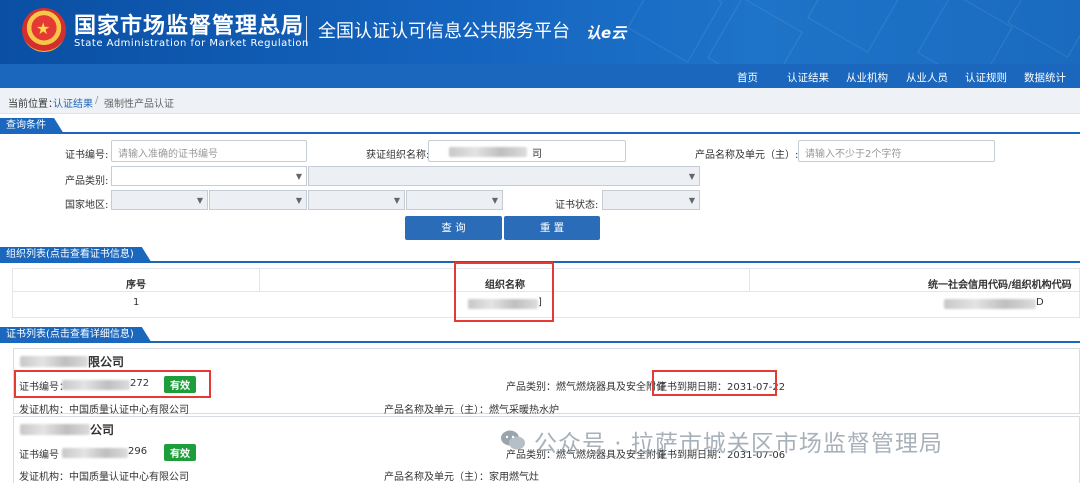  What do you see at coordinates (136, 302) in the screenshot?
I see `row-no: 1` at bounding box center [136, 302].